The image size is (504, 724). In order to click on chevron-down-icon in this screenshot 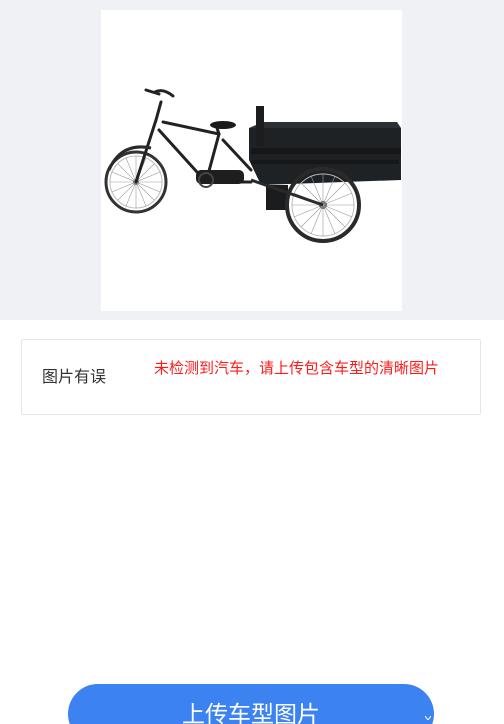, I will do `click(428, 718)`.